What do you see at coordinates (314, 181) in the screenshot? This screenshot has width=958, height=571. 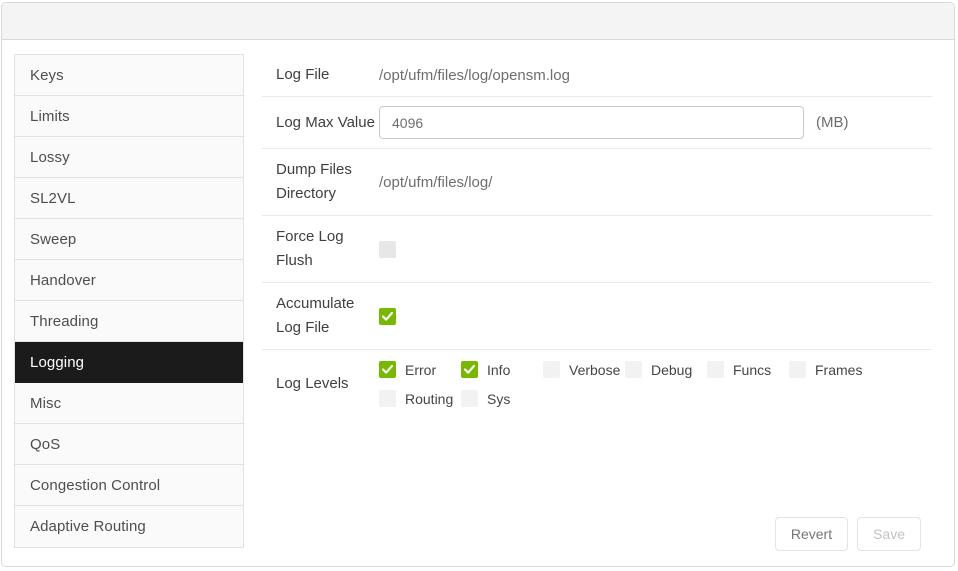 I see `dump-files-directory-label: Dump Files Directory` at bounding box center [314, 181].